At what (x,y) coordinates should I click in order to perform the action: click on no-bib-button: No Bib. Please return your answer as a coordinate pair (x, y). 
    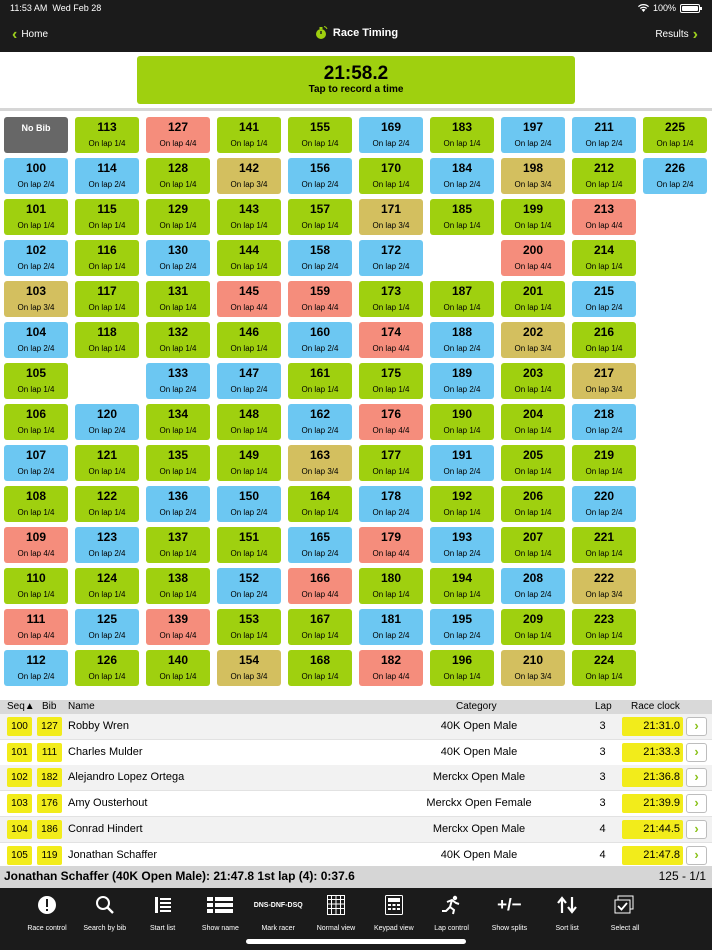
    Looking at the image, I should click on (36, 135).